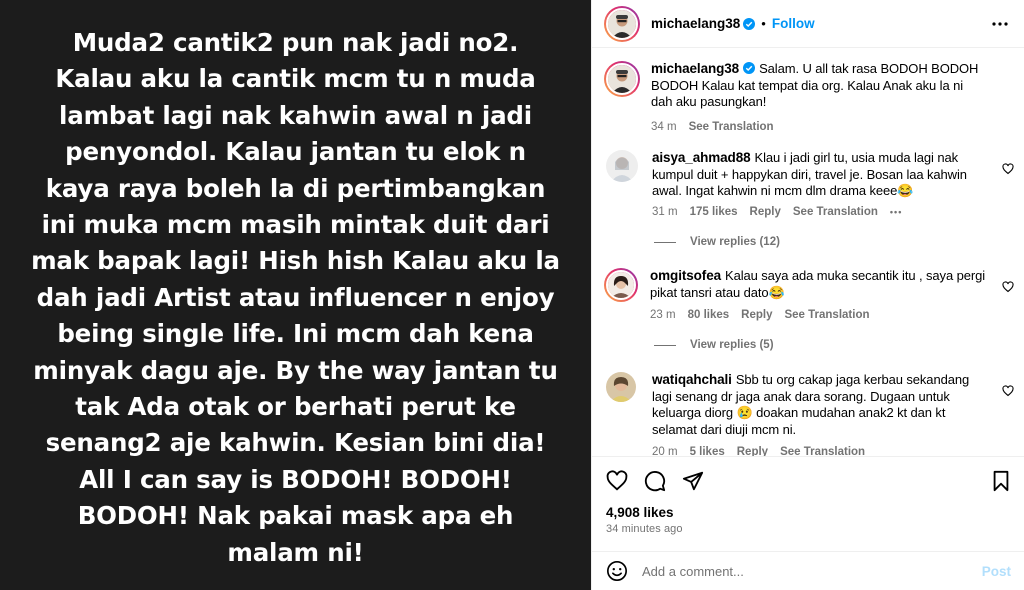 This screenshot has width=1024, height=590. What do you see at coordinates (692, 379) in the screenshot?
I see `comment-username: watiqahchali` at bounding box center [692, 379].